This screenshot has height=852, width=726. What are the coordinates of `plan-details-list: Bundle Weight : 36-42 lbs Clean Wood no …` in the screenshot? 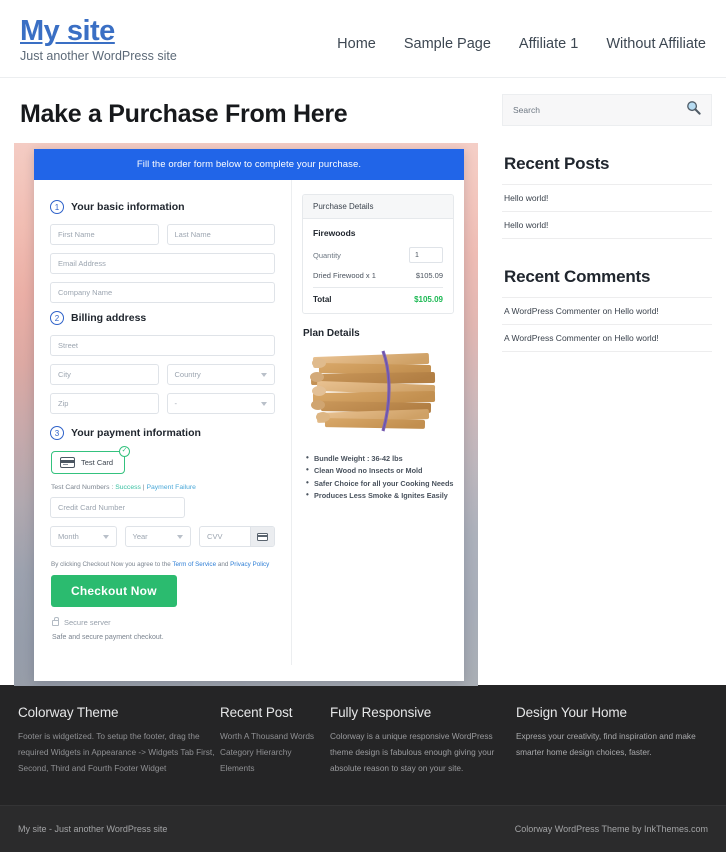 It's located at (378, 477).